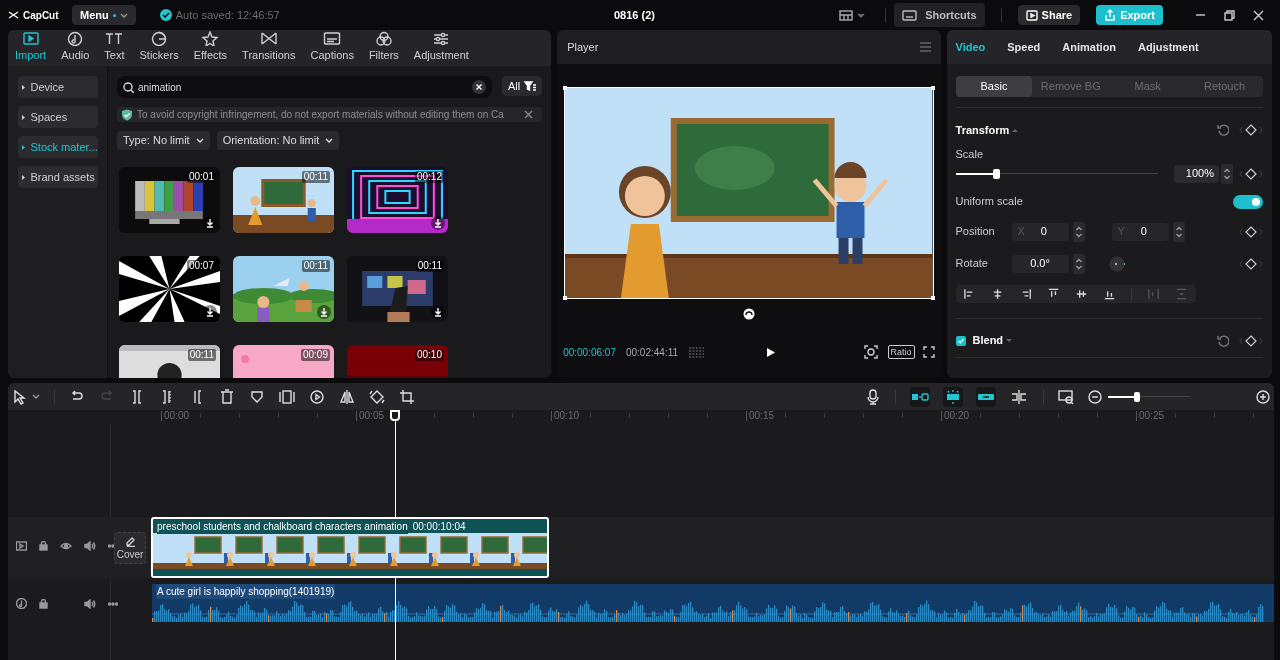  Describe the element at coordinates (21, 603) in the screenshot. I see `audio-track-icon` at that location.